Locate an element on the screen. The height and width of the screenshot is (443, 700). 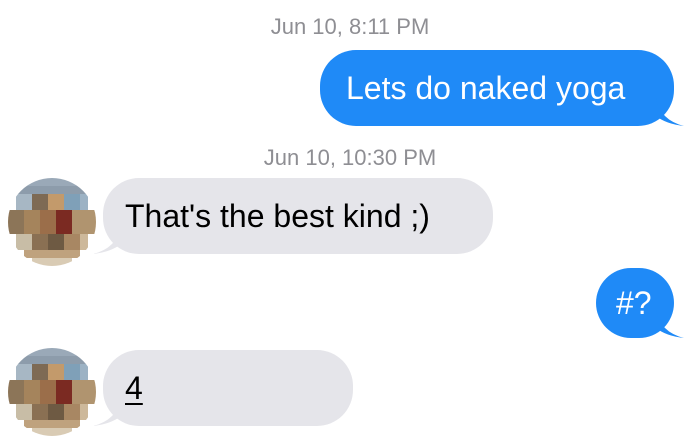
timestamp-label: Jun 10, 10:30 PM is located at coordinates (350, 157).